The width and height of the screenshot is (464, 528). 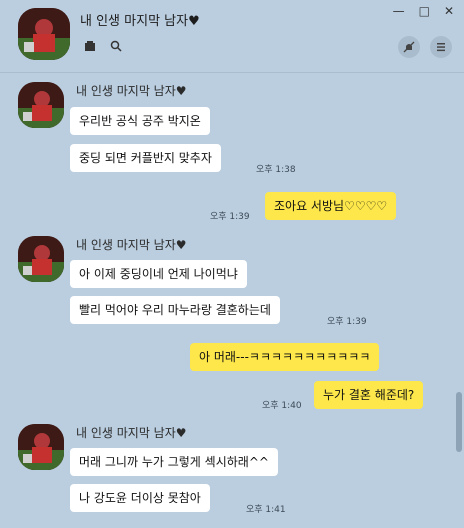 I want to click on header-right-tools, so click(x=425, y=47).